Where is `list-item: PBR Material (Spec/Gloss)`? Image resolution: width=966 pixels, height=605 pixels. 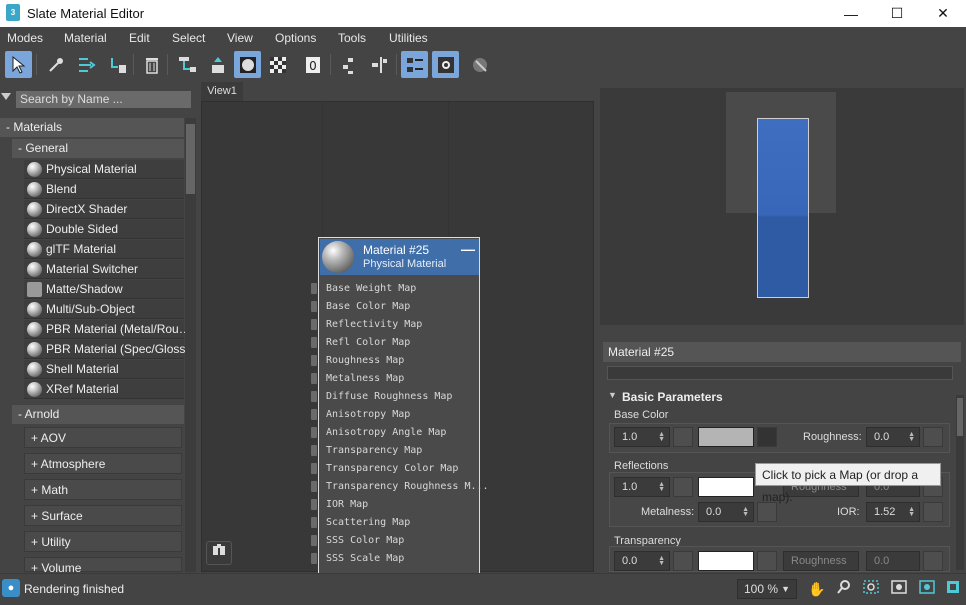
list-item: PBR Material (Spec/Gloss) is located at coordinates (106, 349).